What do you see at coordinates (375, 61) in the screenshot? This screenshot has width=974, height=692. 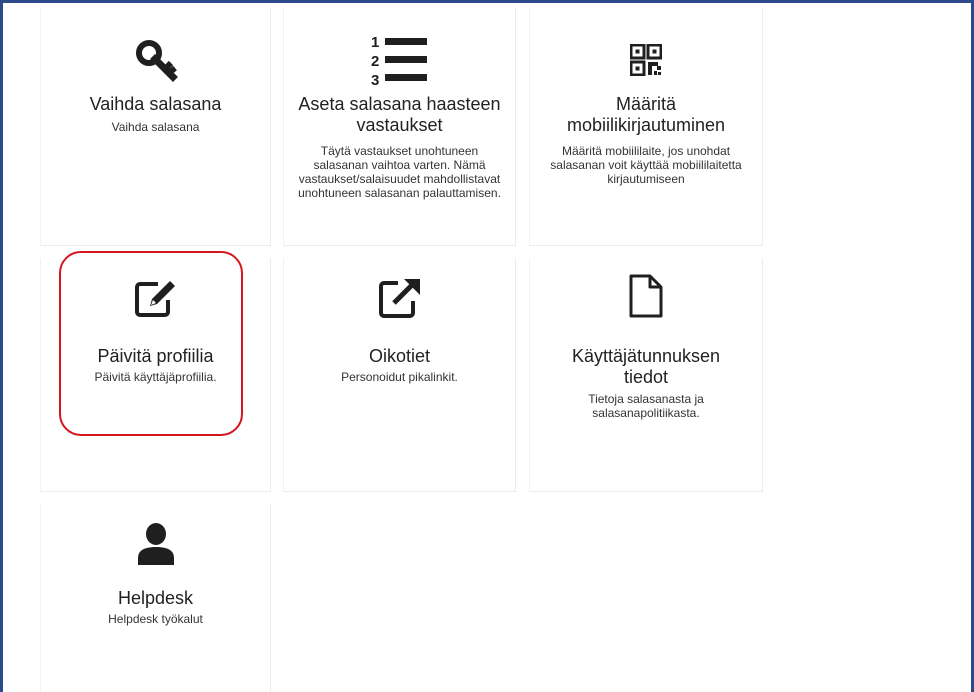 I see `svg-text: 2` at bounding box center [375, 61].